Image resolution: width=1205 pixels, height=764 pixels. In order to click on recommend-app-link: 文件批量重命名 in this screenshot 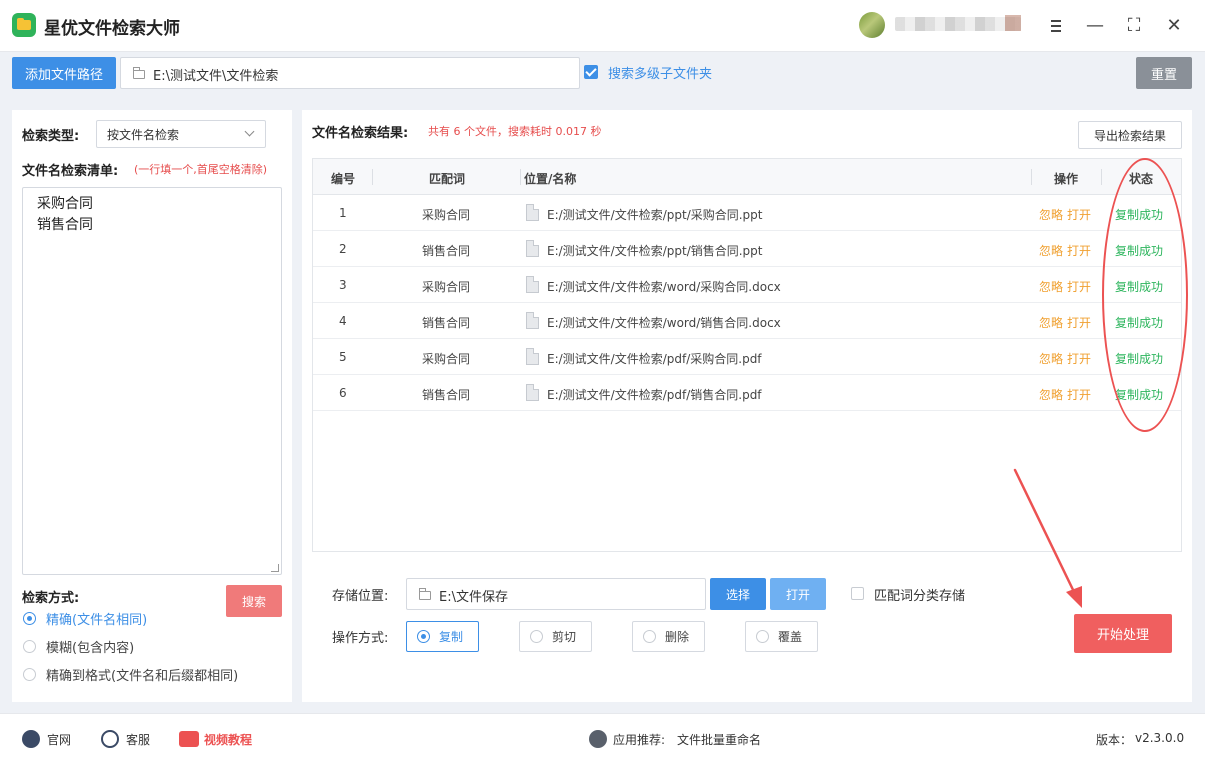, I will do `click(719, 739)`.